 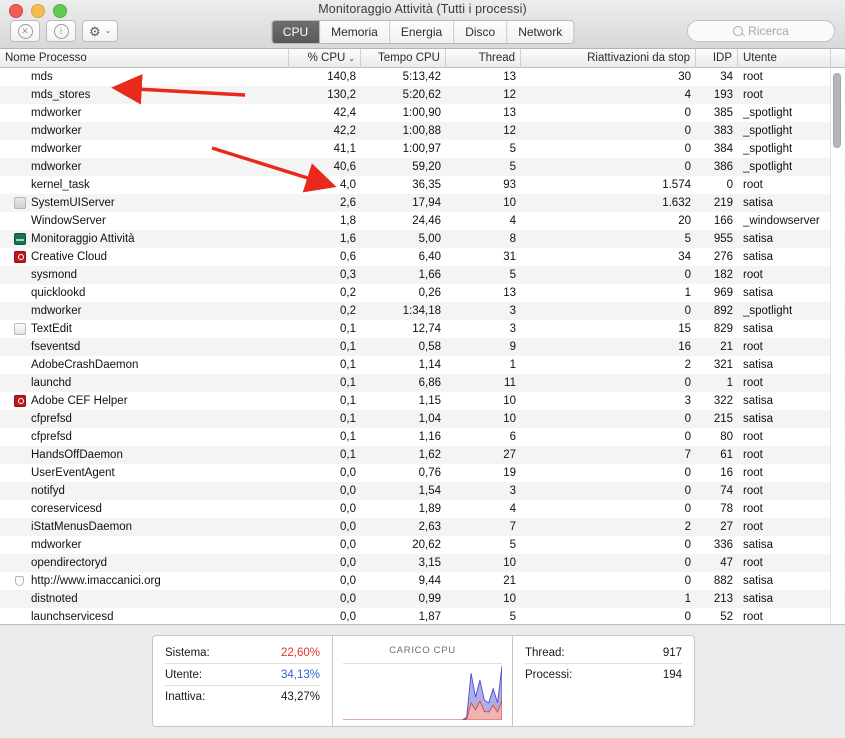 I want to click on cell-cpu-time: 2,63, so click(x=429, y=527).